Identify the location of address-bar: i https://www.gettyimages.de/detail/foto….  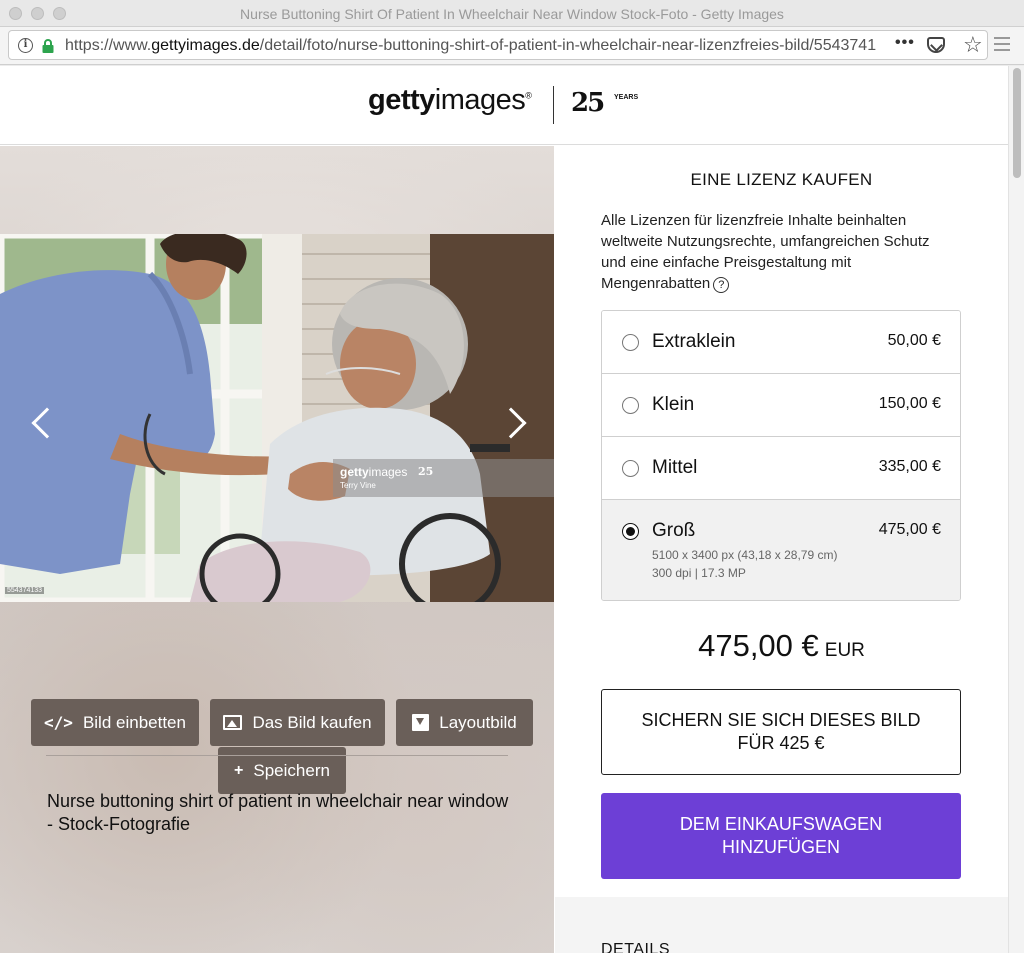
(498, 45).